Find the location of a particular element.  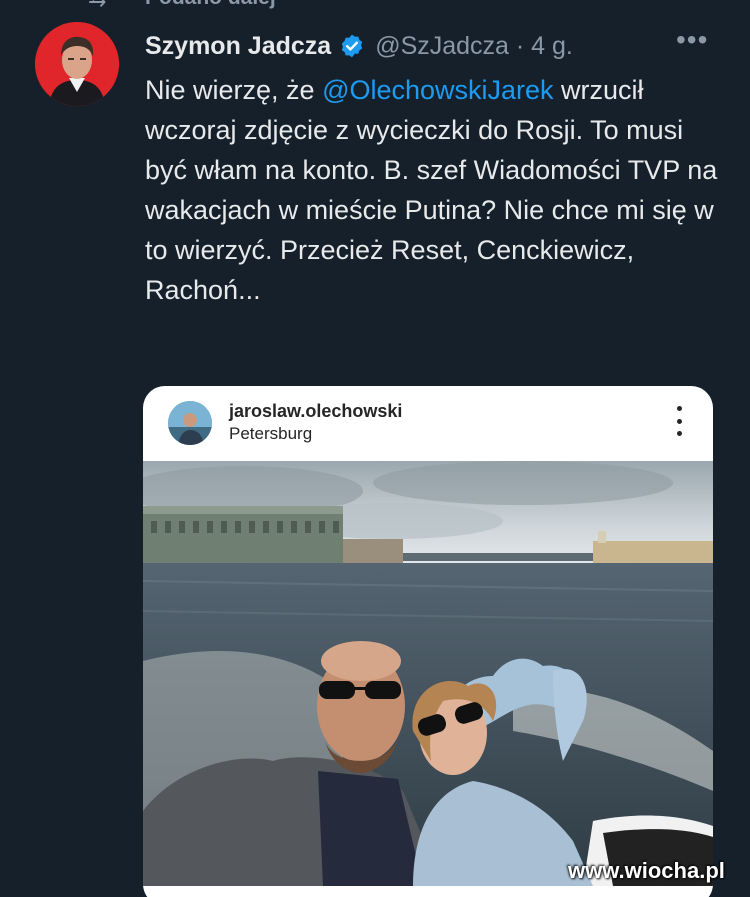

handle-and-time: @SzJadcza · 4 g. is located at coordinates (474, 46).